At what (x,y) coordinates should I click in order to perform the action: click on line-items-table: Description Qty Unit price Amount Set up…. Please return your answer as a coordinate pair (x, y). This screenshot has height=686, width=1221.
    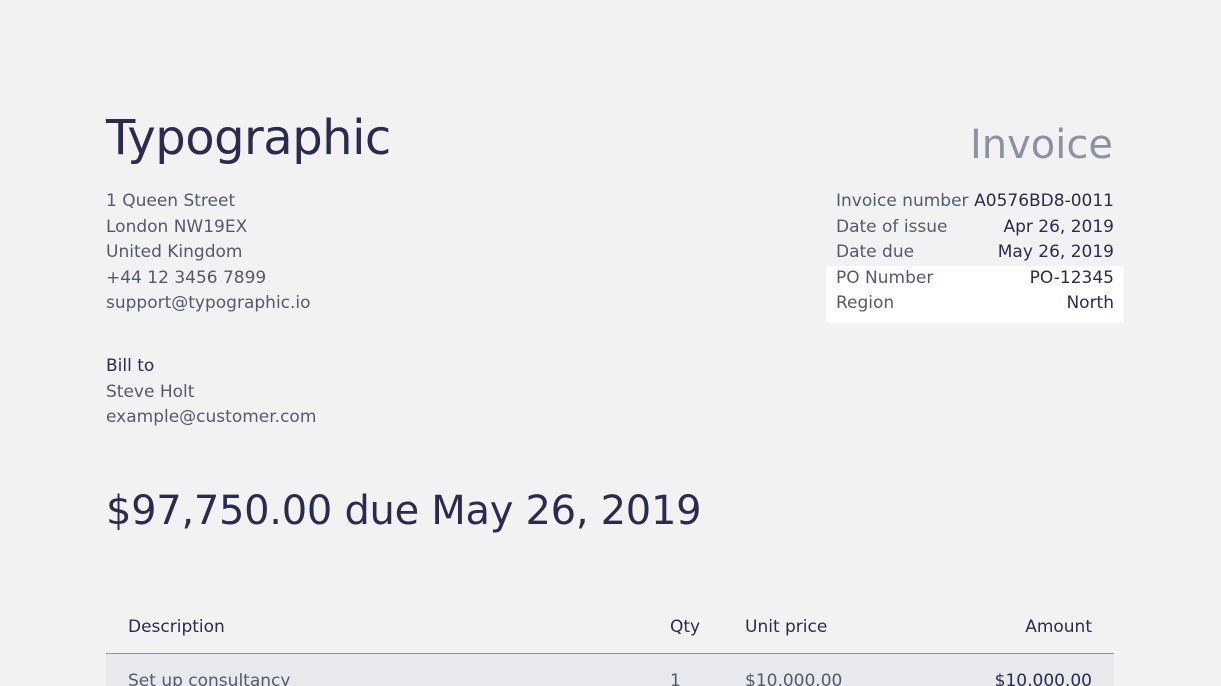
    Looking at the image, I should click on (610, 643).